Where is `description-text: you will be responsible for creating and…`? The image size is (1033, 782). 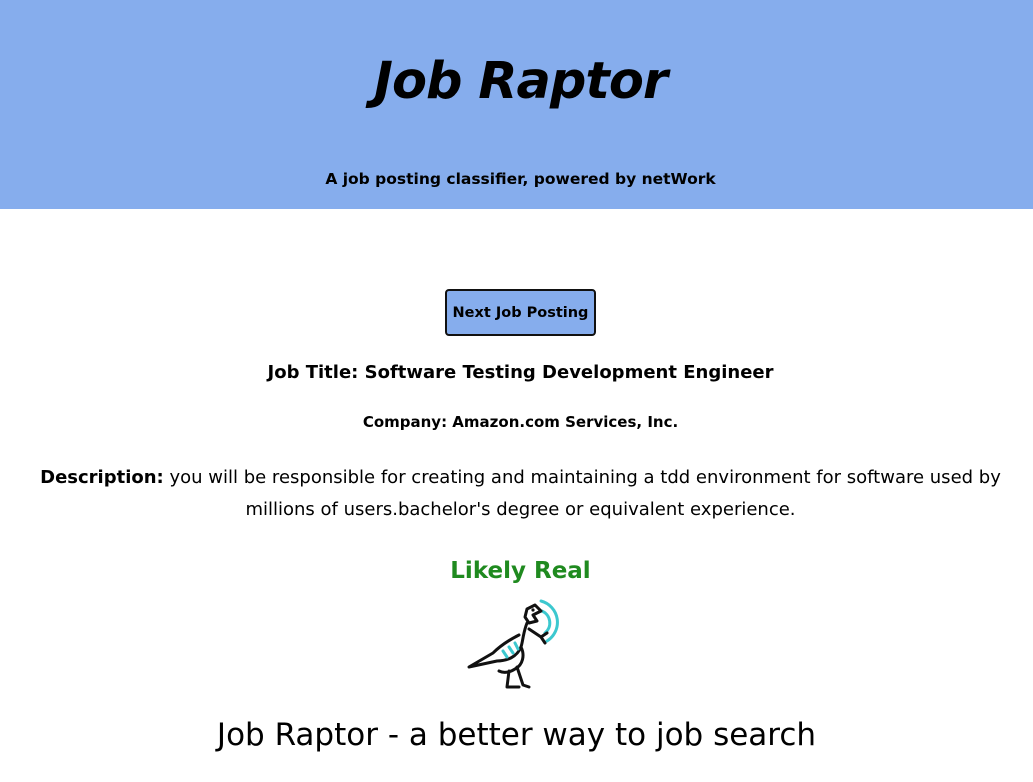 description-text: you will be responsible for creating and… is located at coordinates (582, 493).